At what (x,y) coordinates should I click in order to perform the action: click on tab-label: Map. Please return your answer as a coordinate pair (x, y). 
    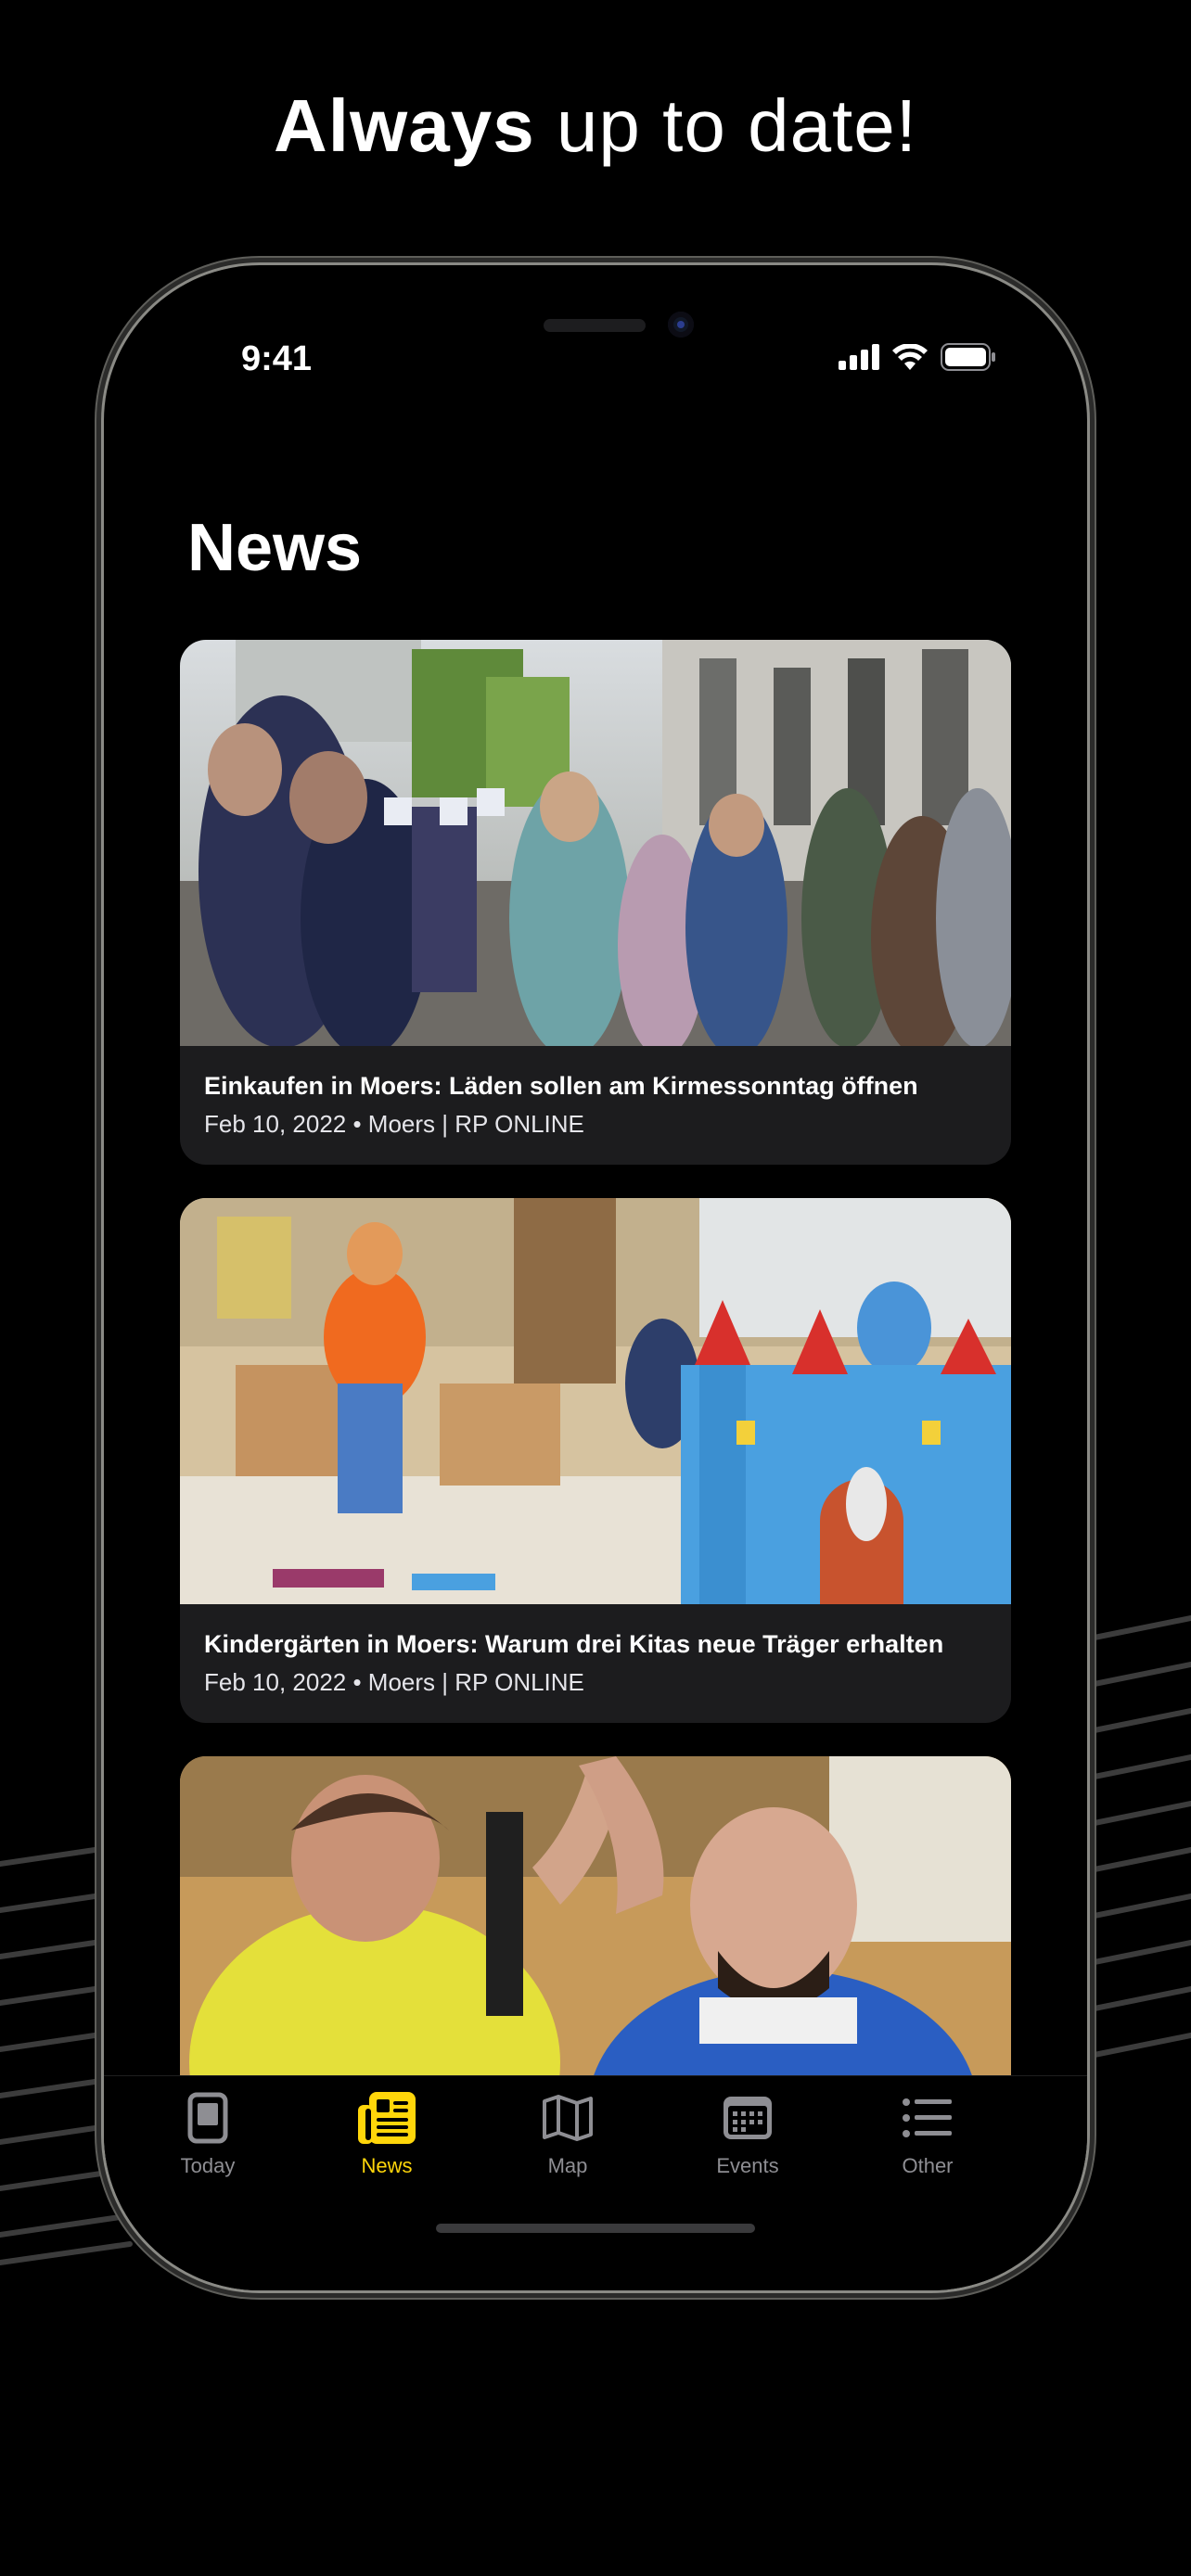
    Looking at the image, I should click on (567, 2165).